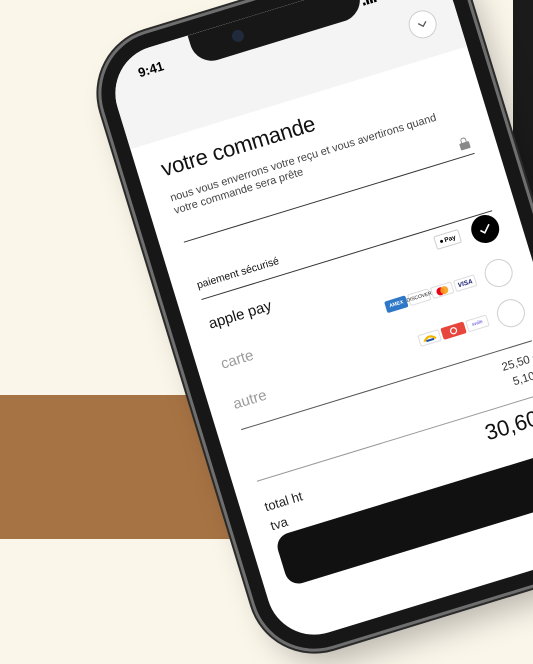  Describe the element at coordinates (386, 385) in the screenshot. I see `divider` at that location.